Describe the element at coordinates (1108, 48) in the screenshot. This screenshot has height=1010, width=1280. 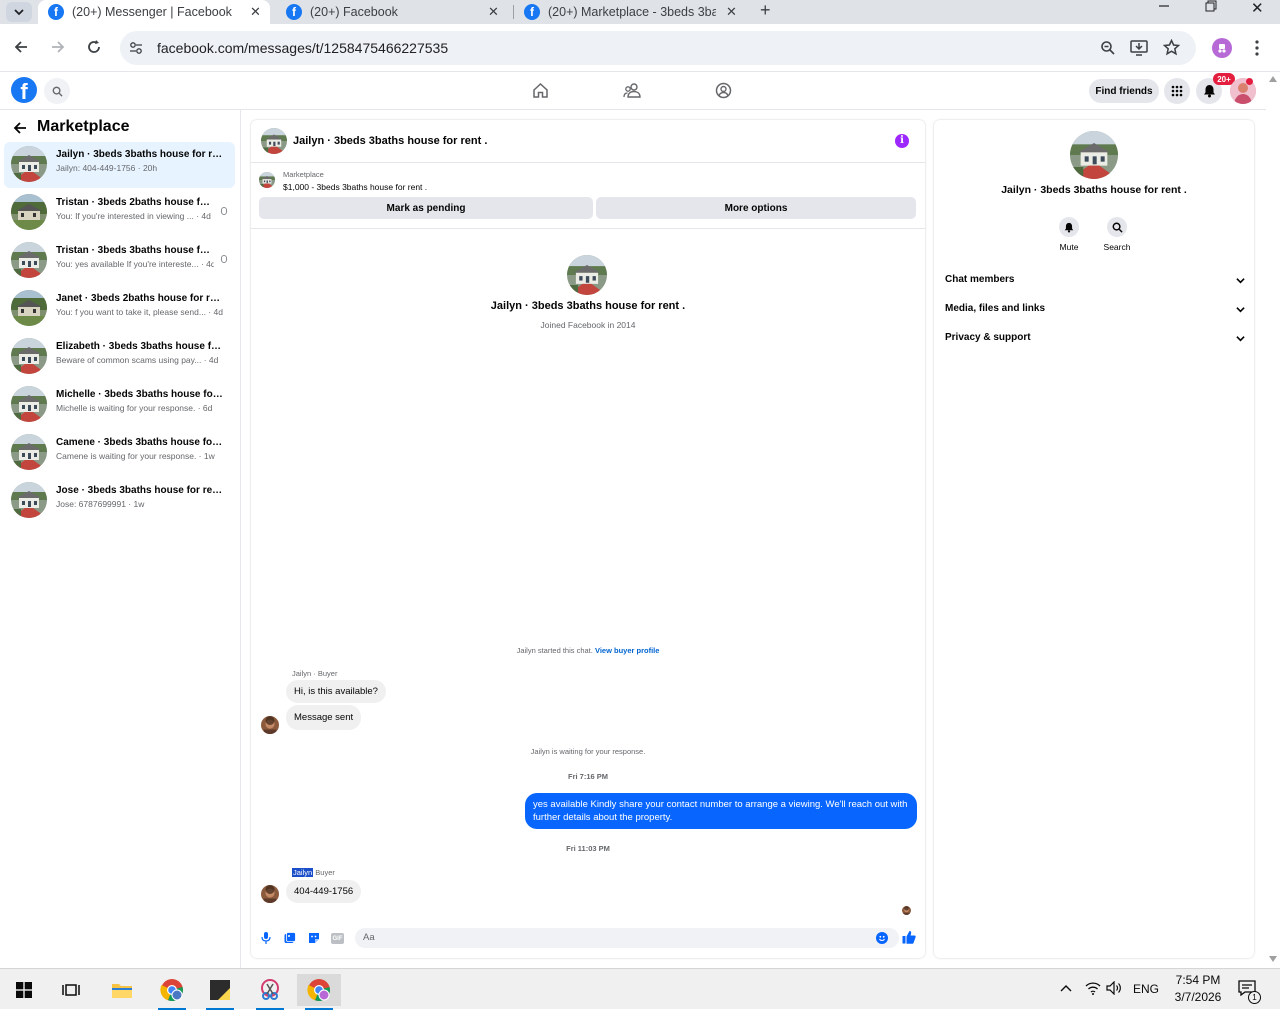
I see `zoom-icon` at that location.